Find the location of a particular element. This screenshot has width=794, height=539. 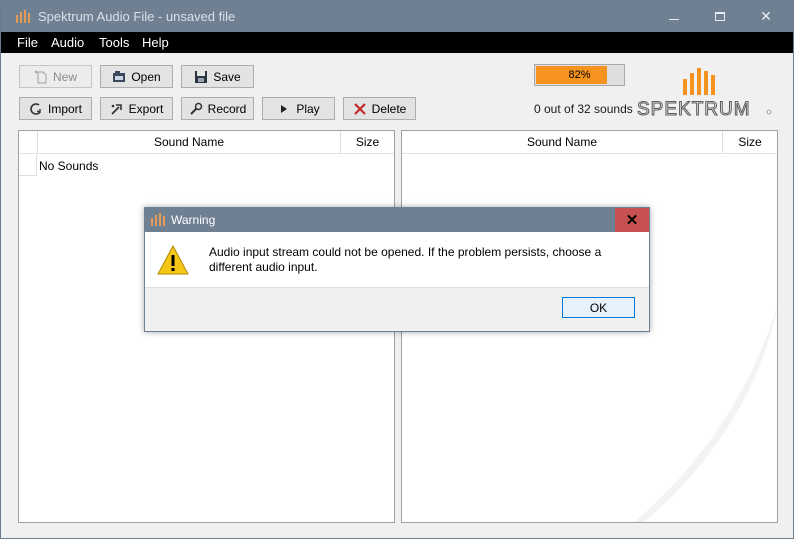

dialog-close-button: ✕ is located at coordinates (632, 220).